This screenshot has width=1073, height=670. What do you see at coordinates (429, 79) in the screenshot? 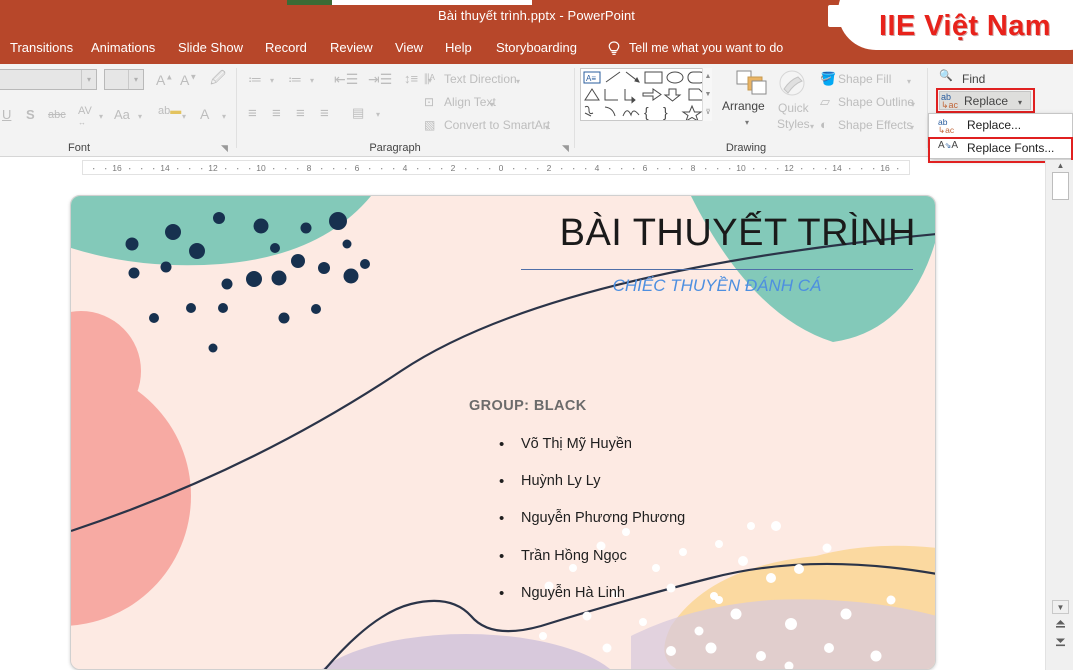
I see `text-direction-icon: ⫼ᴬ` at bounding box center [429, 79].